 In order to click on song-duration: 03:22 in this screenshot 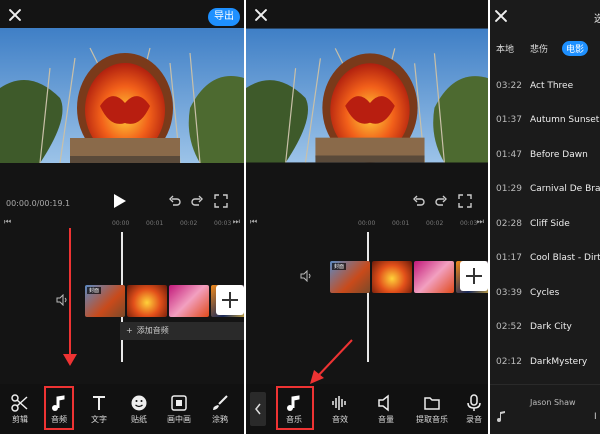, I will do `click(509, 86)`.